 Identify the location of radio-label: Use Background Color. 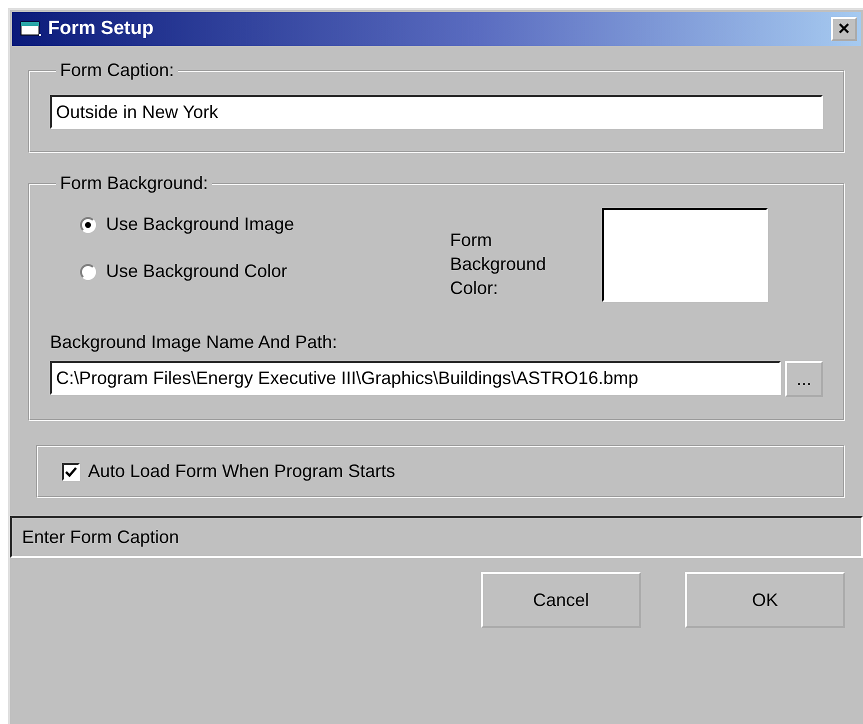
(197, 271).